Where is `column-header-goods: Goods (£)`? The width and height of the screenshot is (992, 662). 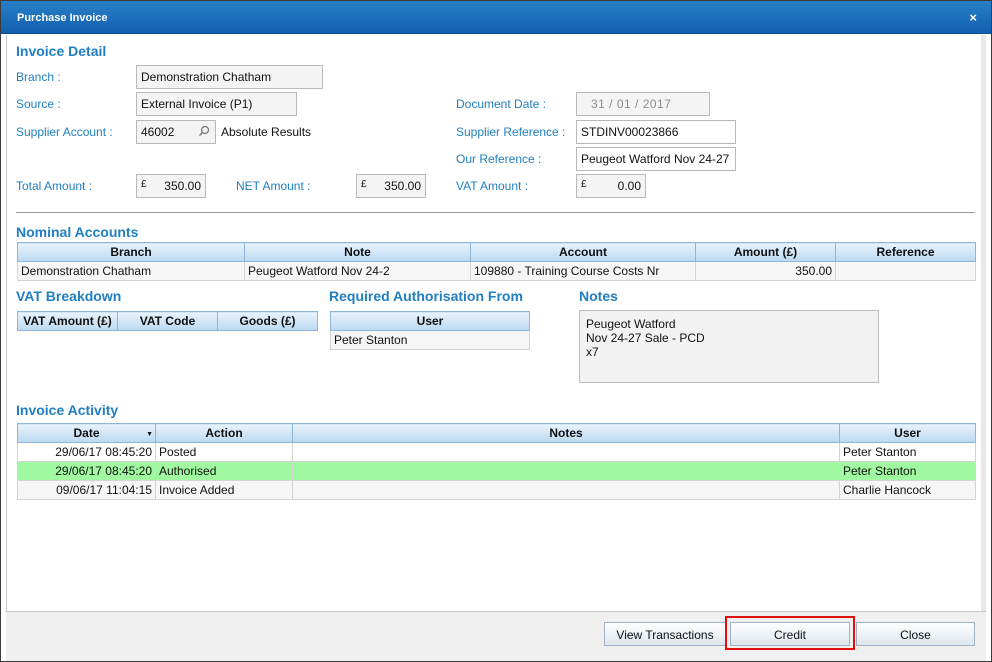
column-header-goods: Goods (£) is located at coordinates (267, 321).